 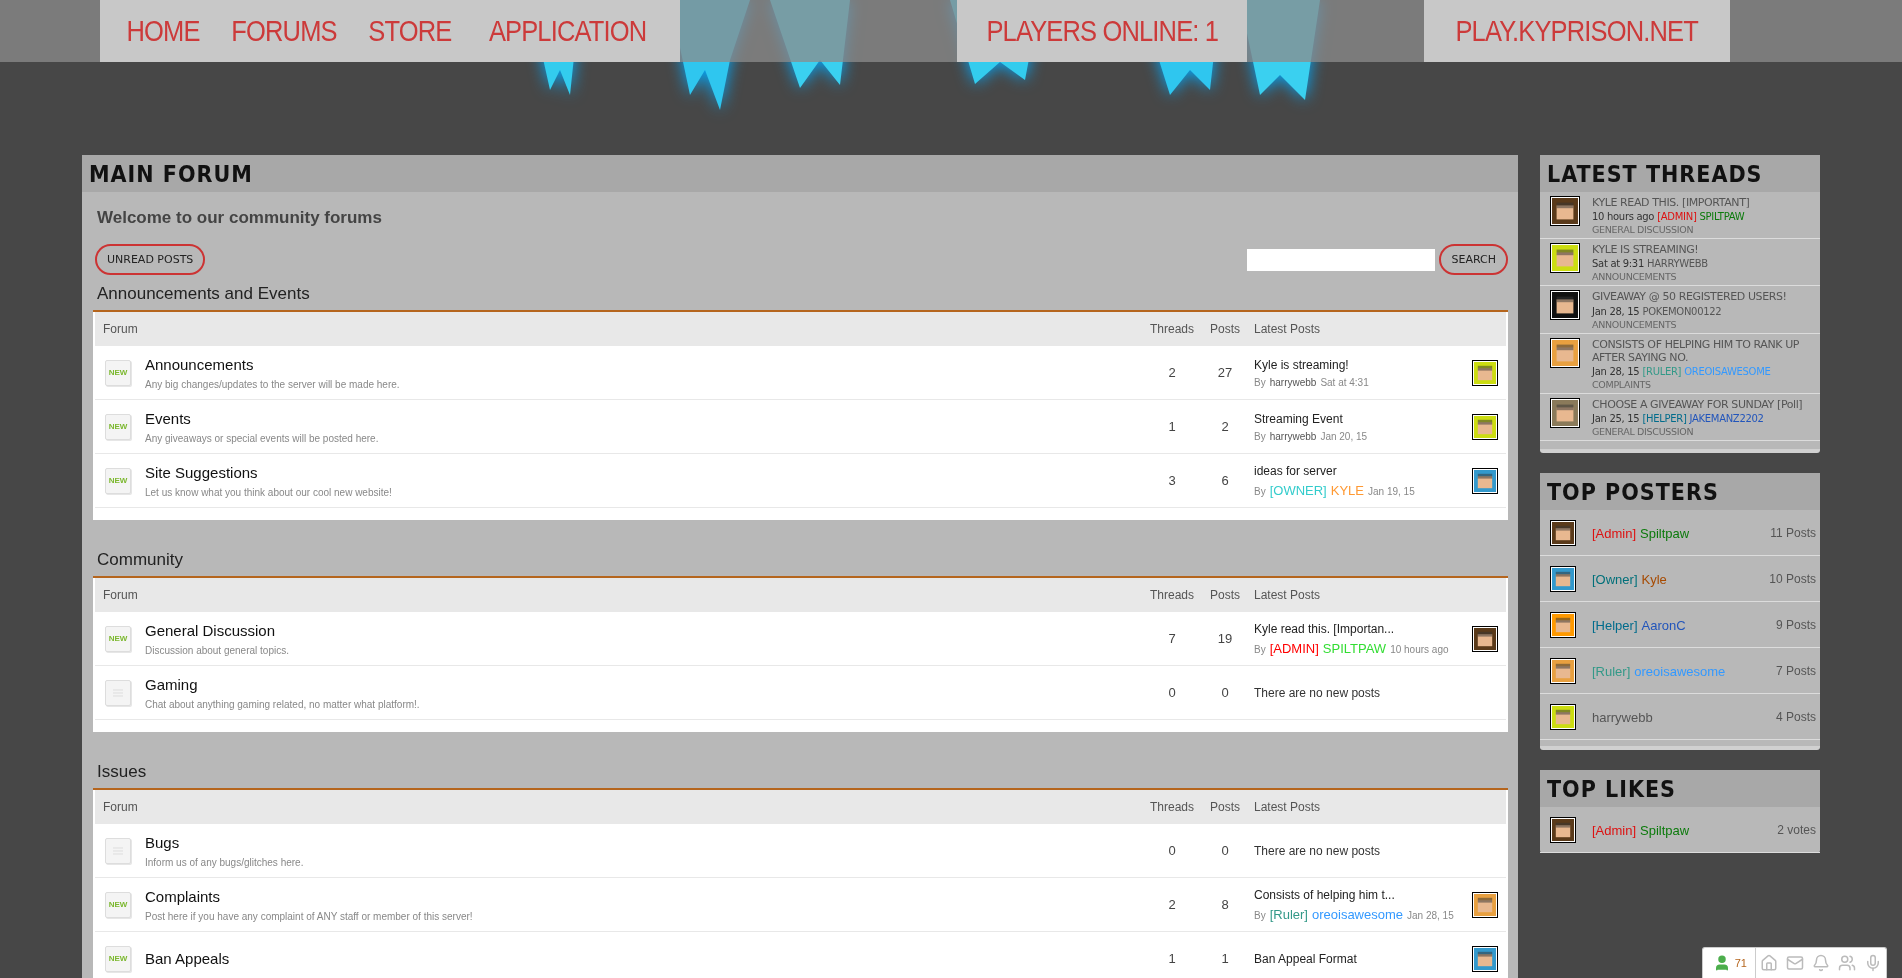 I want to click on thread-title: CHOOSE A GIVEAWAY FOR SUNDAY [Poll], so click(x=1697, y=404).